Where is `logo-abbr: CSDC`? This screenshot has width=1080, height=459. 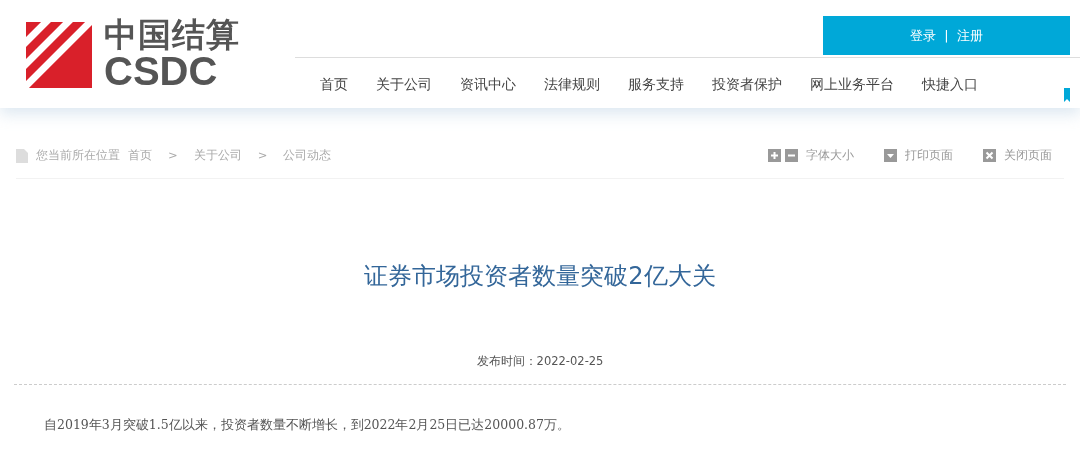 logo-abbr: CSDC is located at coordinates (161, 71).